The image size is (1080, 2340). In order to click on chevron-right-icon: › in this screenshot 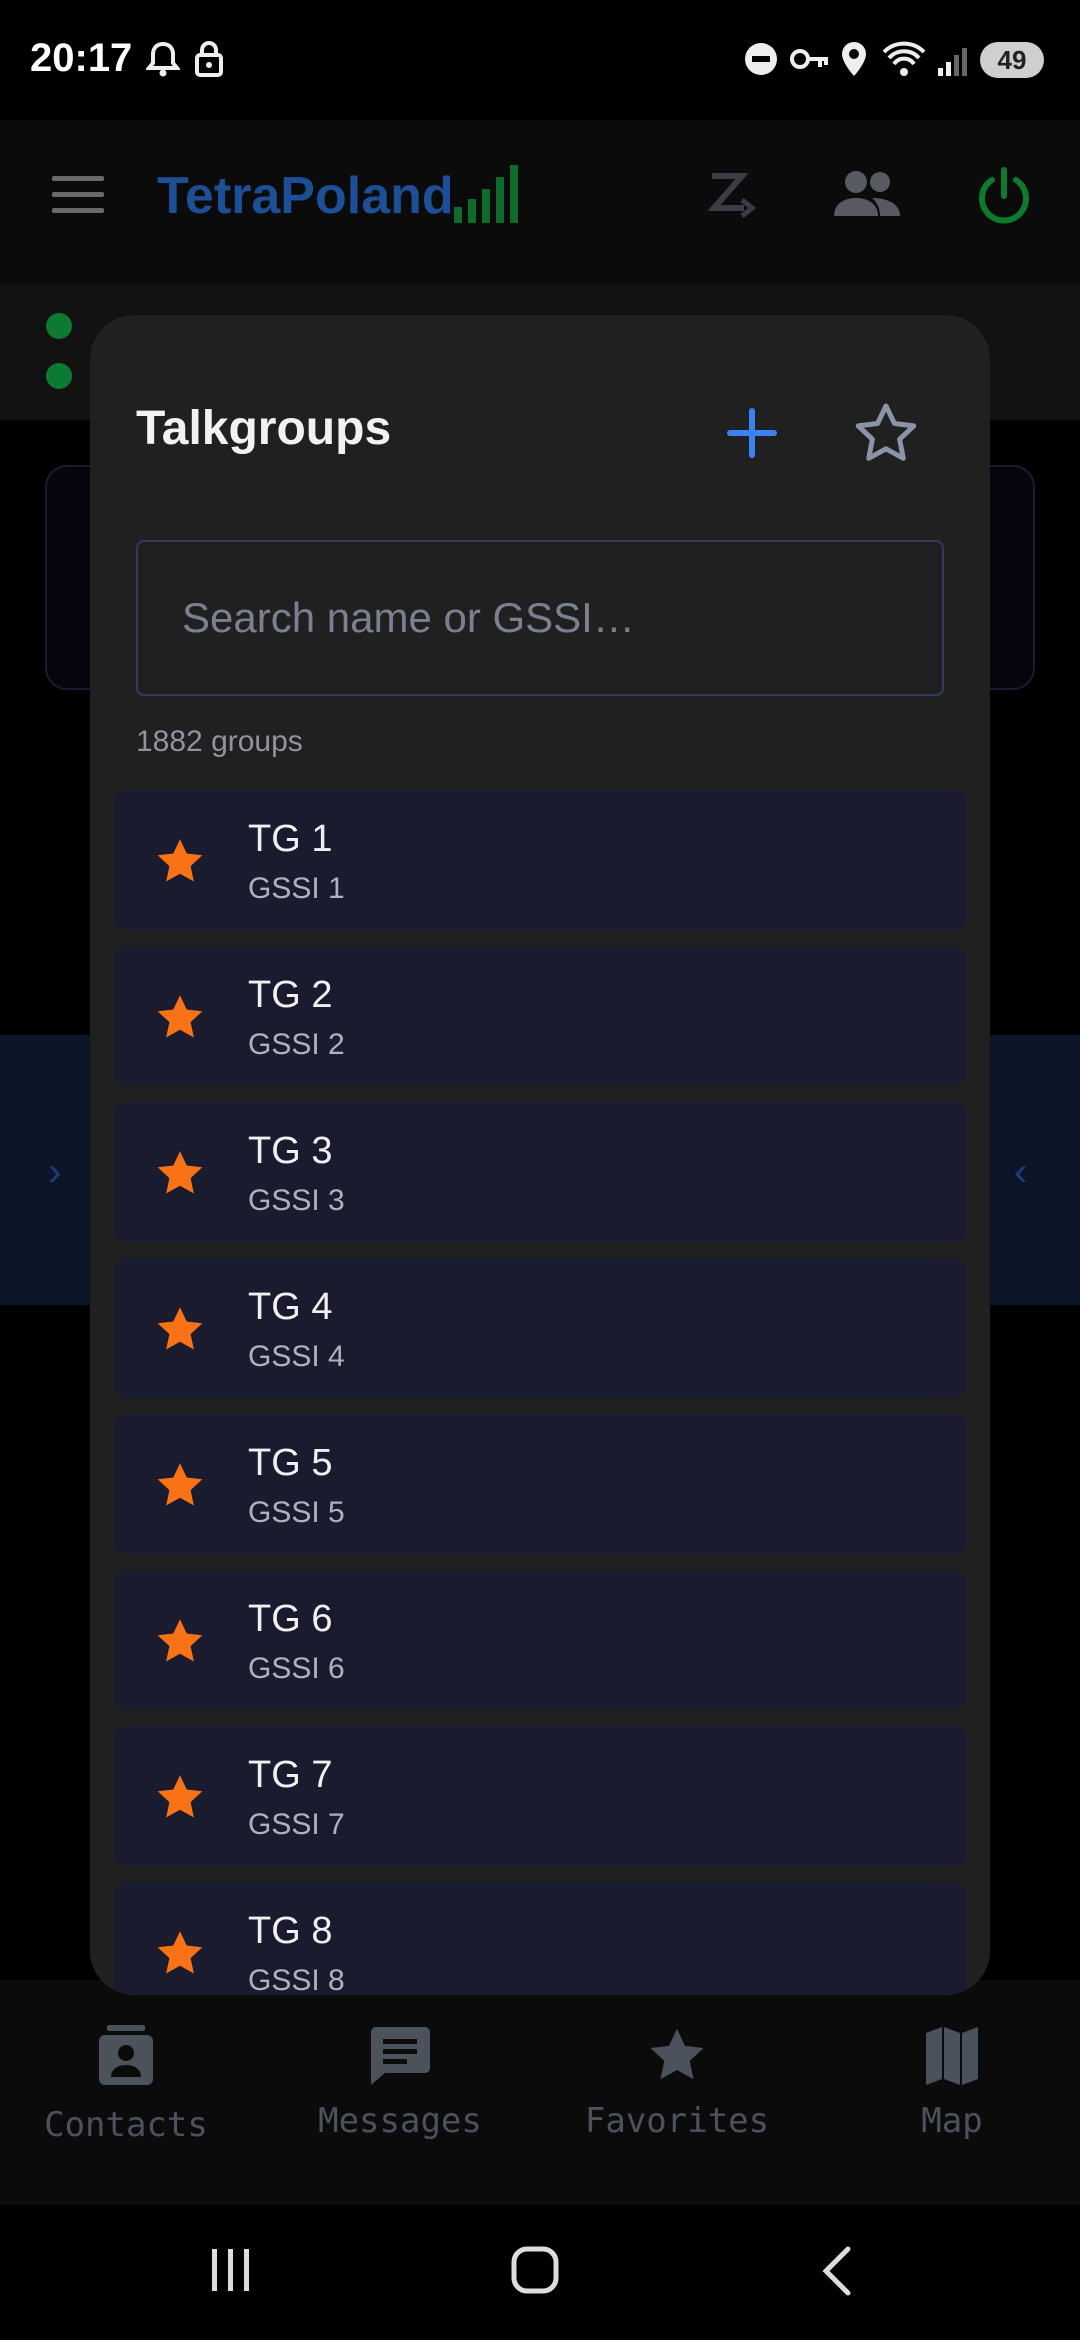, I will do `click(54, 1172)`.